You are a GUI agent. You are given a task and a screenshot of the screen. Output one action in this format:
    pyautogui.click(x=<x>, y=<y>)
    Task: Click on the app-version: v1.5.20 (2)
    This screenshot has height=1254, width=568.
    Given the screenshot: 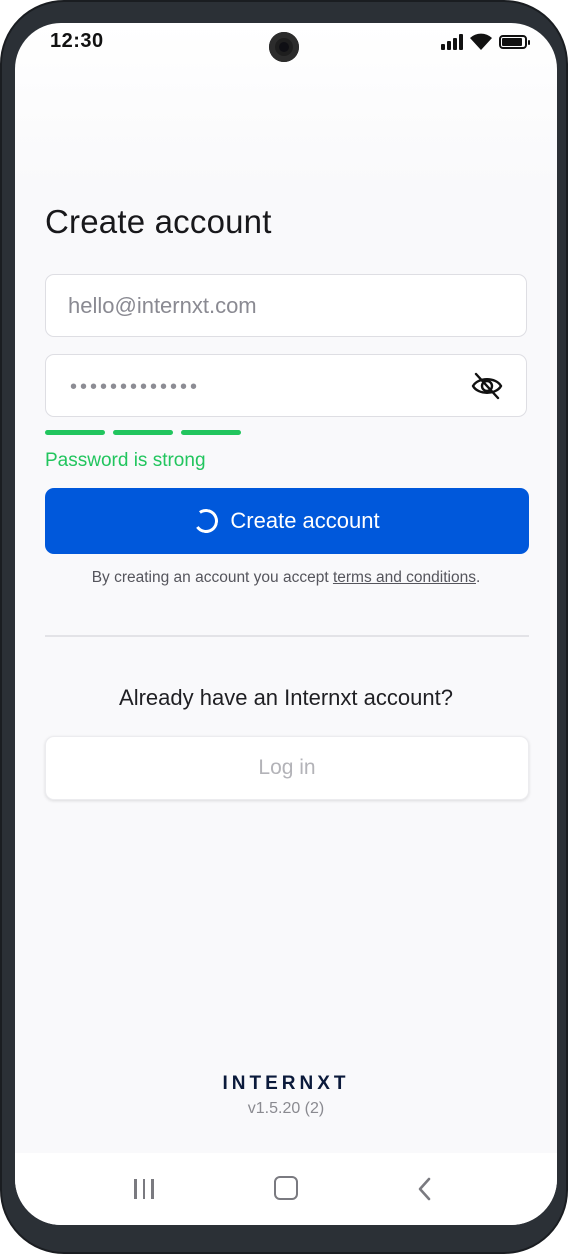 What is the action you would take?
    pyautogui.click(x=286, y=1108)
    